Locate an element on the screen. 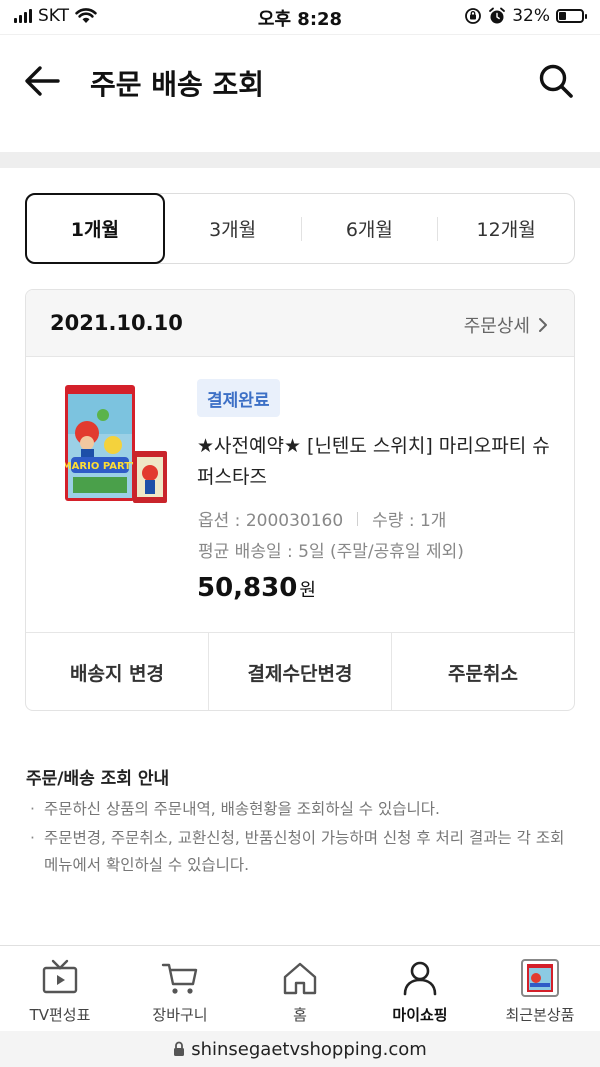  quantity-value: 수량 : 1개 is located at coordinates (409, 521).